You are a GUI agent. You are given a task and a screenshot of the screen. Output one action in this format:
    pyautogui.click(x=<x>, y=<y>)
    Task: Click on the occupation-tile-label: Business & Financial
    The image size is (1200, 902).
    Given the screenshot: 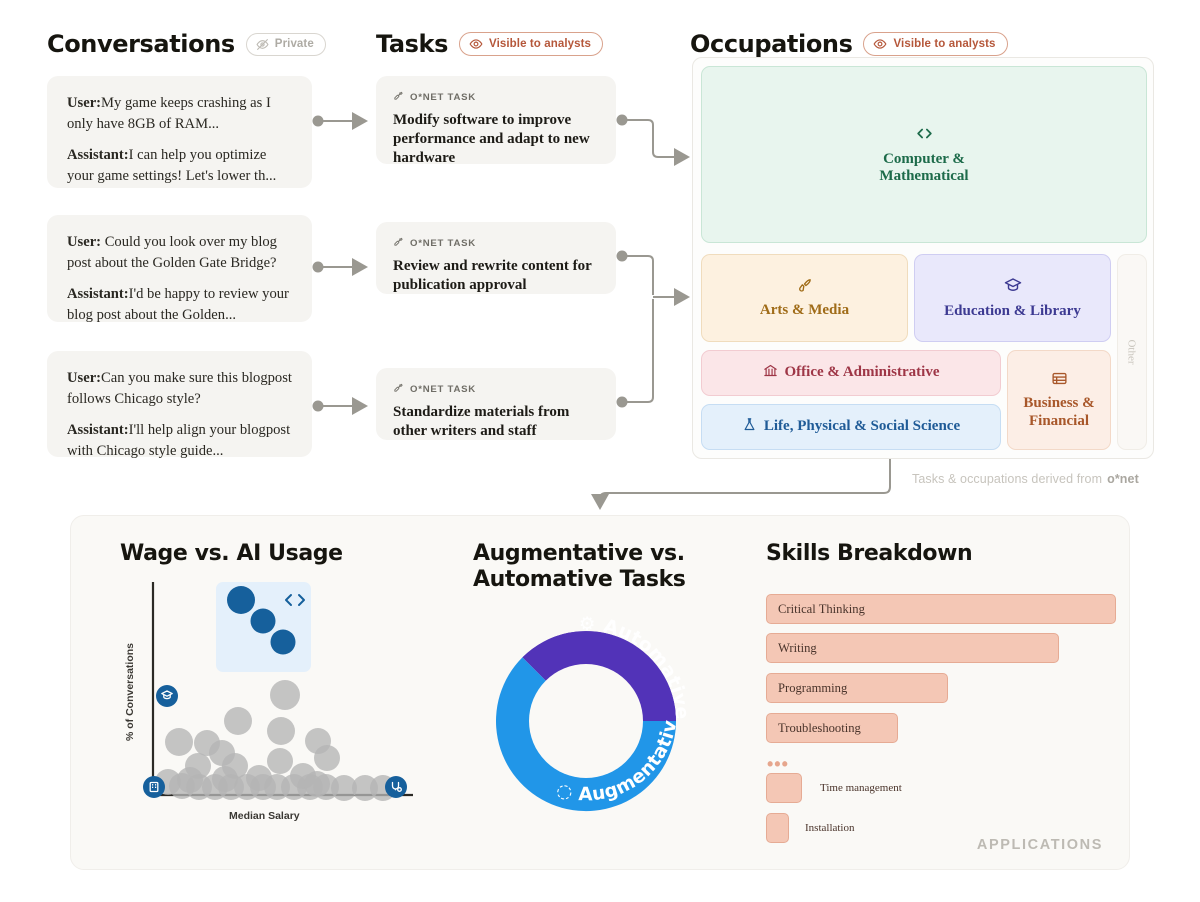 What is the action you would take?
    pyautogui.click(x=1059, y=412)
    